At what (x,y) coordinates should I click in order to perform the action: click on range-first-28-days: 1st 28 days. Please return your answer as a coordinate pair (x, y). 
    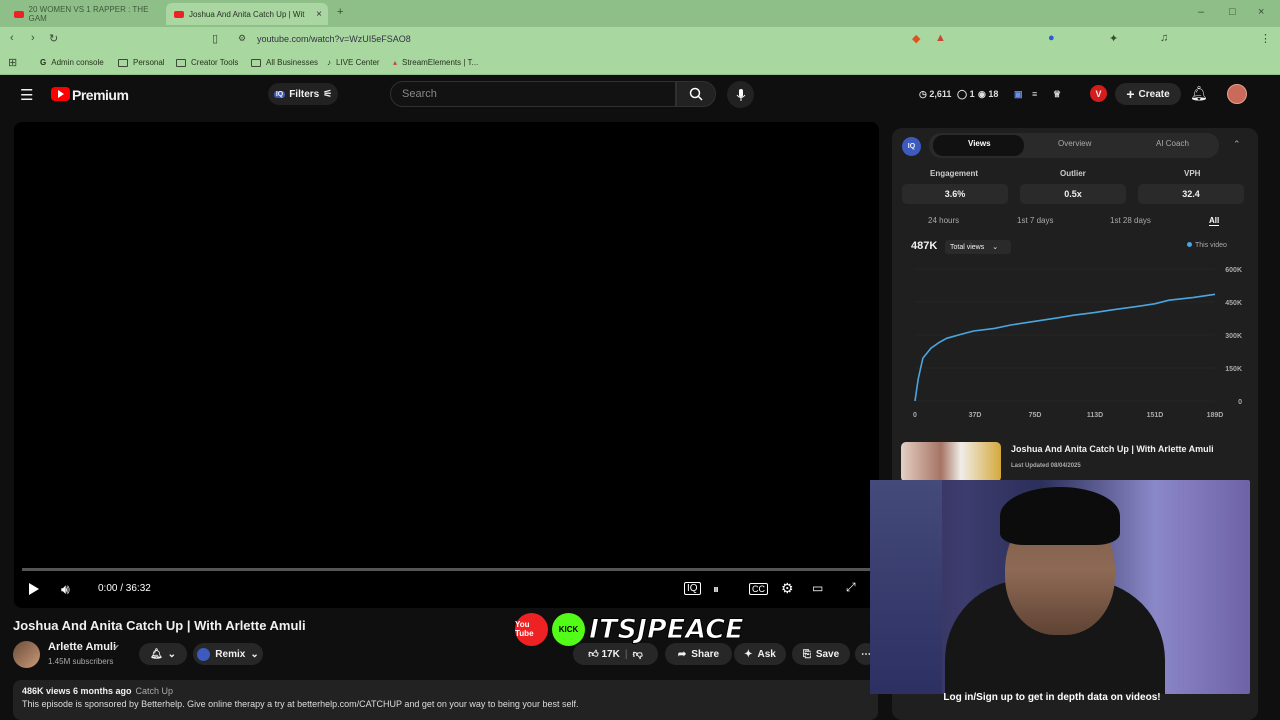
    Looking at the image, I should click on (1130, 220).